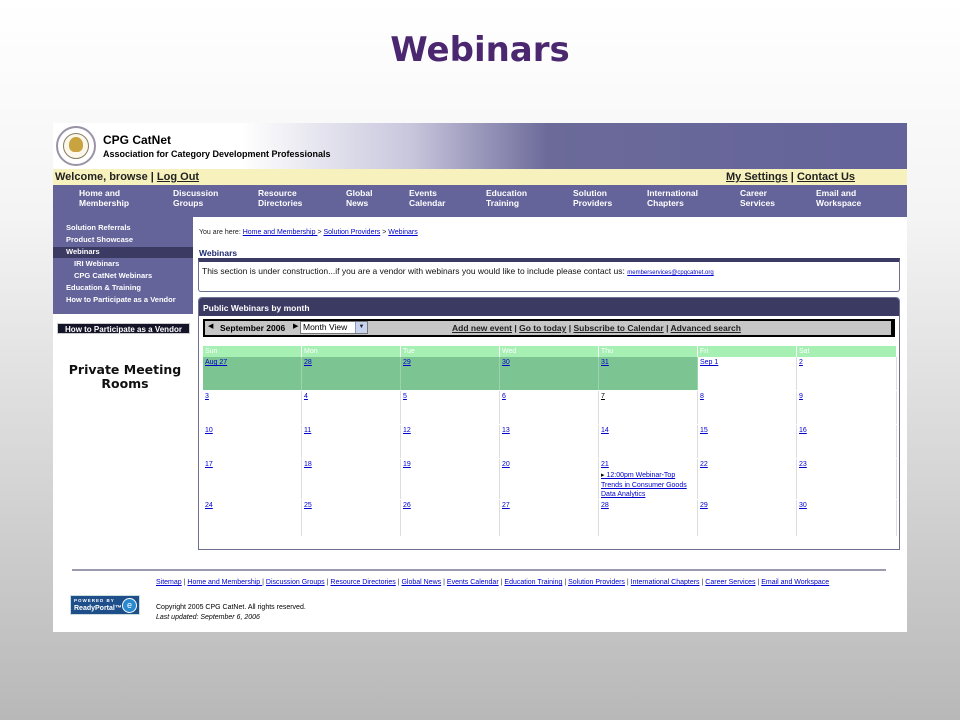 Image resolution: width=960 pixels, height=720 pixels. Describe the element at coordinates (506, 464) in the screenshot. I see `day-number-link: 20` at that location.